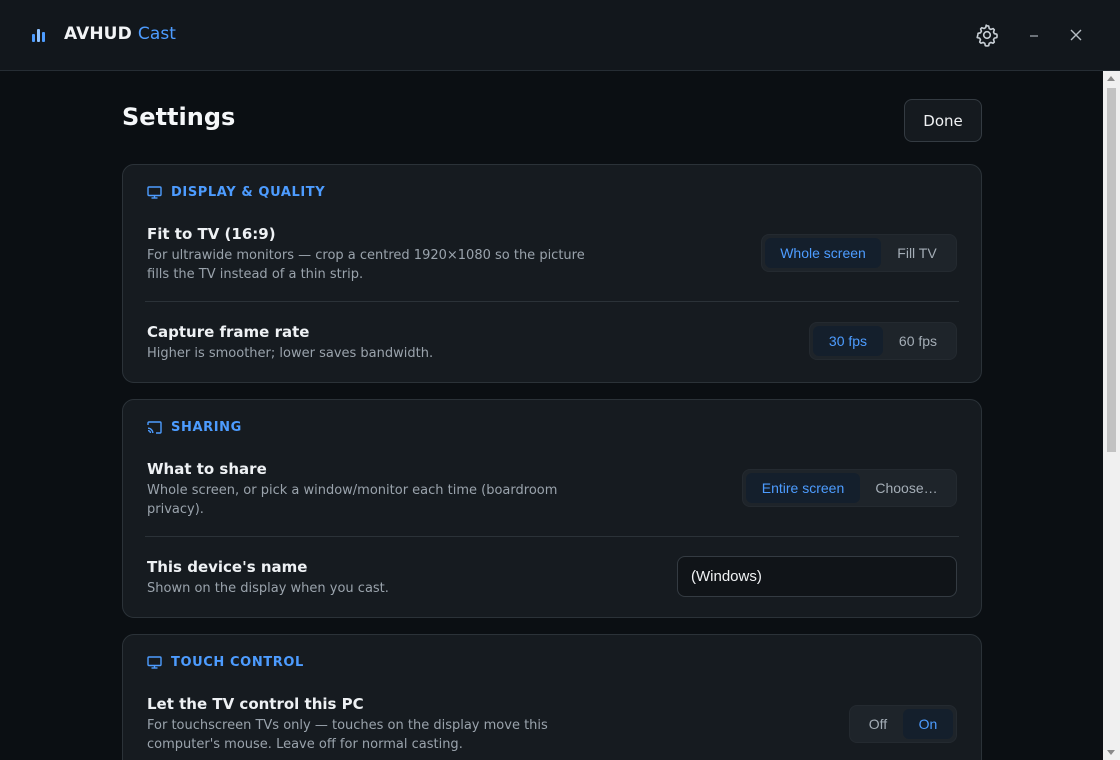  What do you see at coordinates (179, 117) in the screenshot?
I see `page-title: Settings` at bounding box center [179, 117].